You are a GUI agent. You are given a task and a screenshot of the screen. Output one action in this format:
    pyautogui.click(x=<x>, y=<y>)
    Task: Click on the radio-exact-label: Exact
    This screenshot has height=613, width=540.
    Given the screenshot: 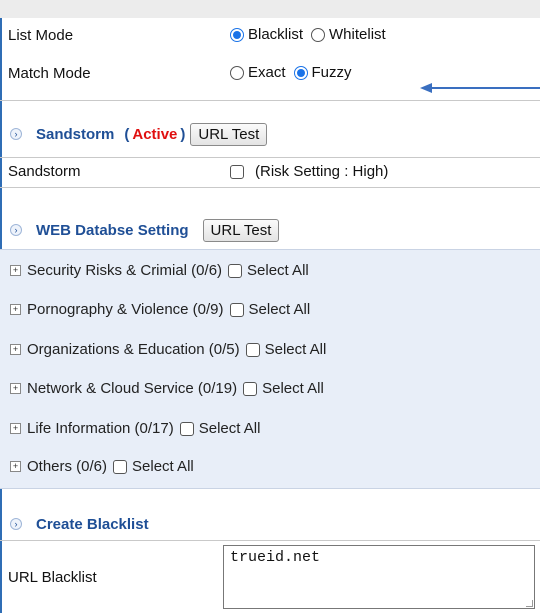 What is the action you would take?
    pyautogui.click(x=267, y=72)
    